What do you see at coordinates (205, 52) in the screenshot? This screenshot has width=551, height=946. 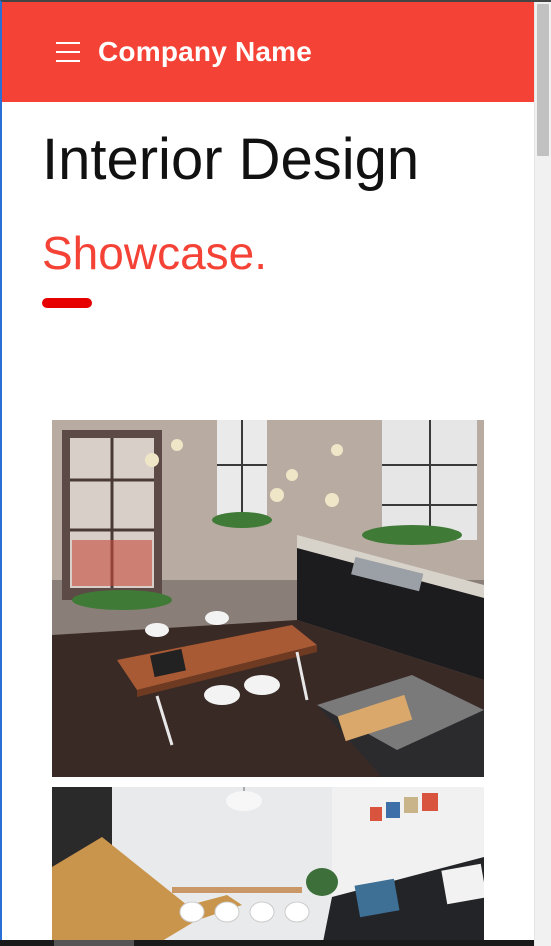 I see `brand-name: Company Name` at bounding box center [205, 52].